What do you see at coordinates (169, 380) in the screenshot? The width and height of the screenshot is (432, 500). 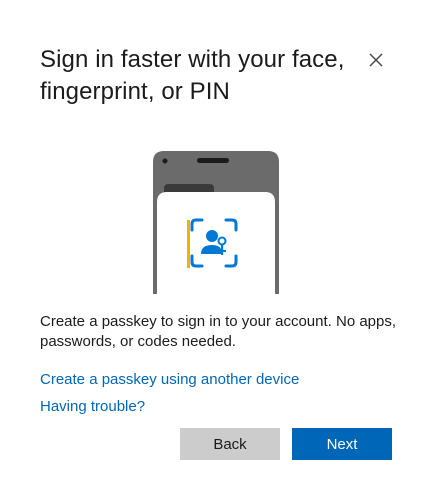 I see `create-passkey-other-device-link: Create a passkey using another device` at bounding box center [169, 380].